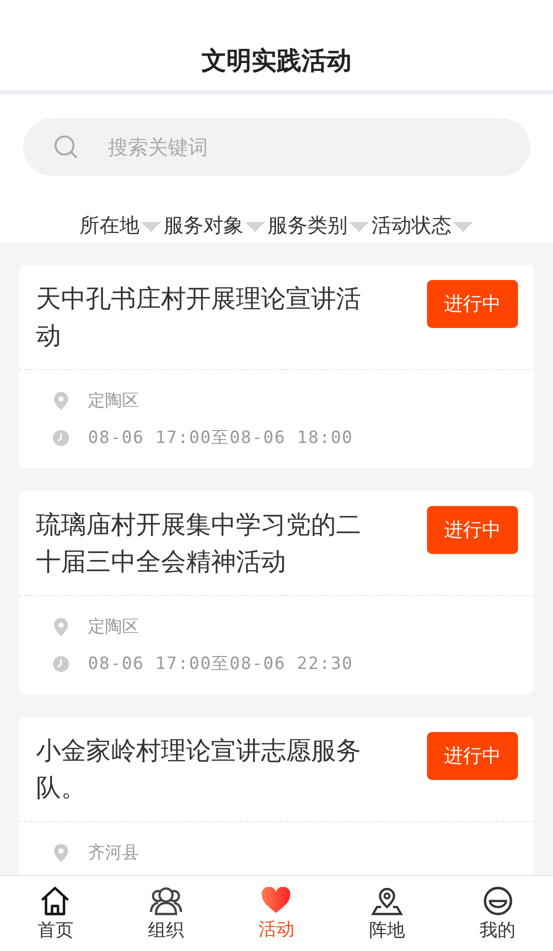  I want to click on activity-title: 小金家岭村理论宣讲志愿服务队。, so click(199, 769).